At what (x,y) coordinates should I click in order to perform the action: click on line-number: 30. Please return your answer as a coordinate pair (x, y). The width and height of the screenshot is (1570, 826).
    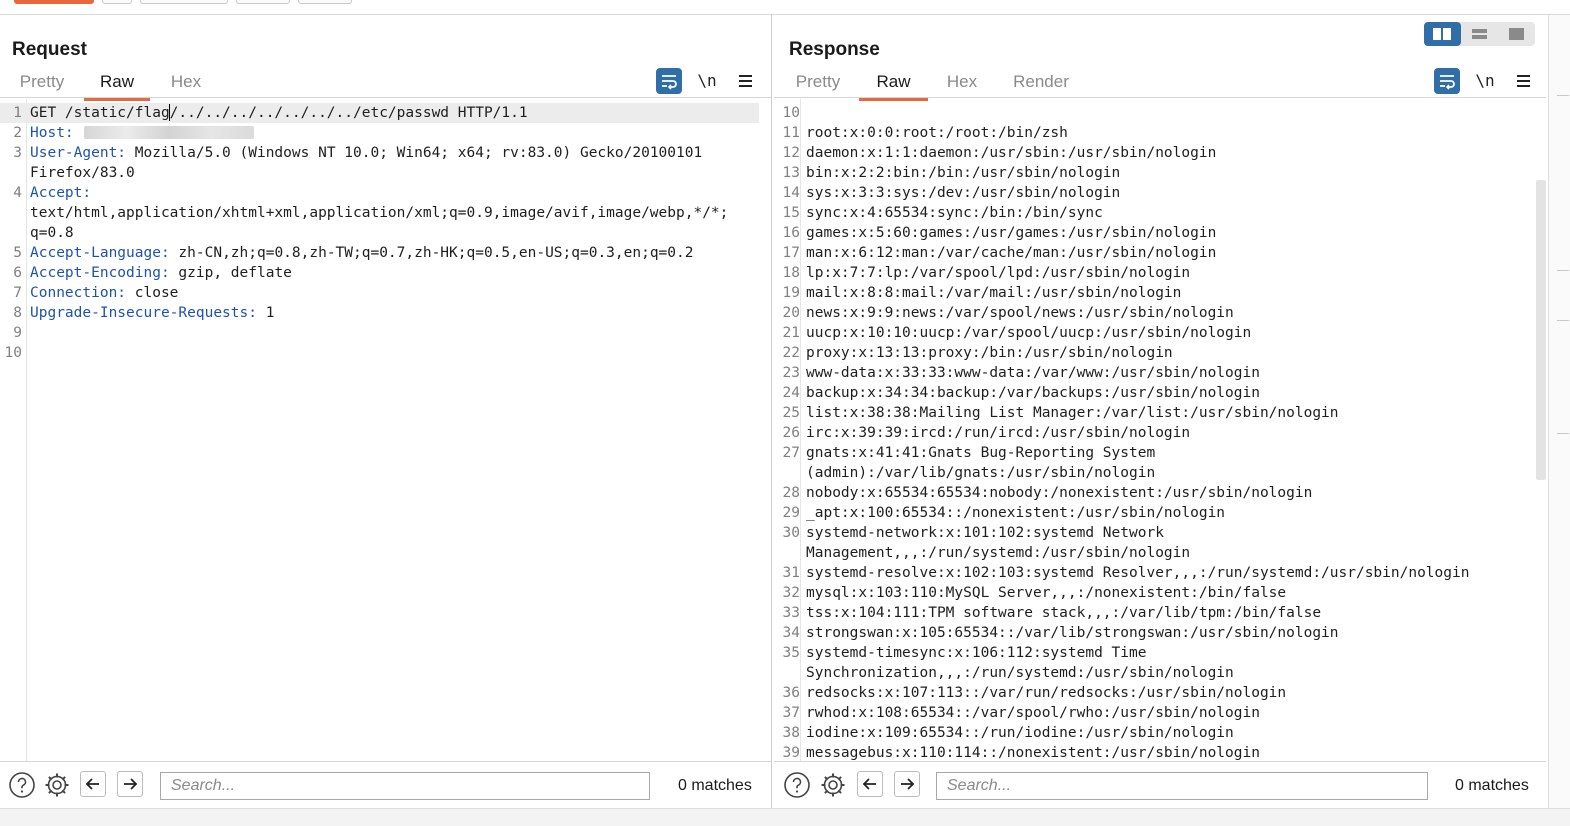
    Looking at the image, I should click on (791, 533).